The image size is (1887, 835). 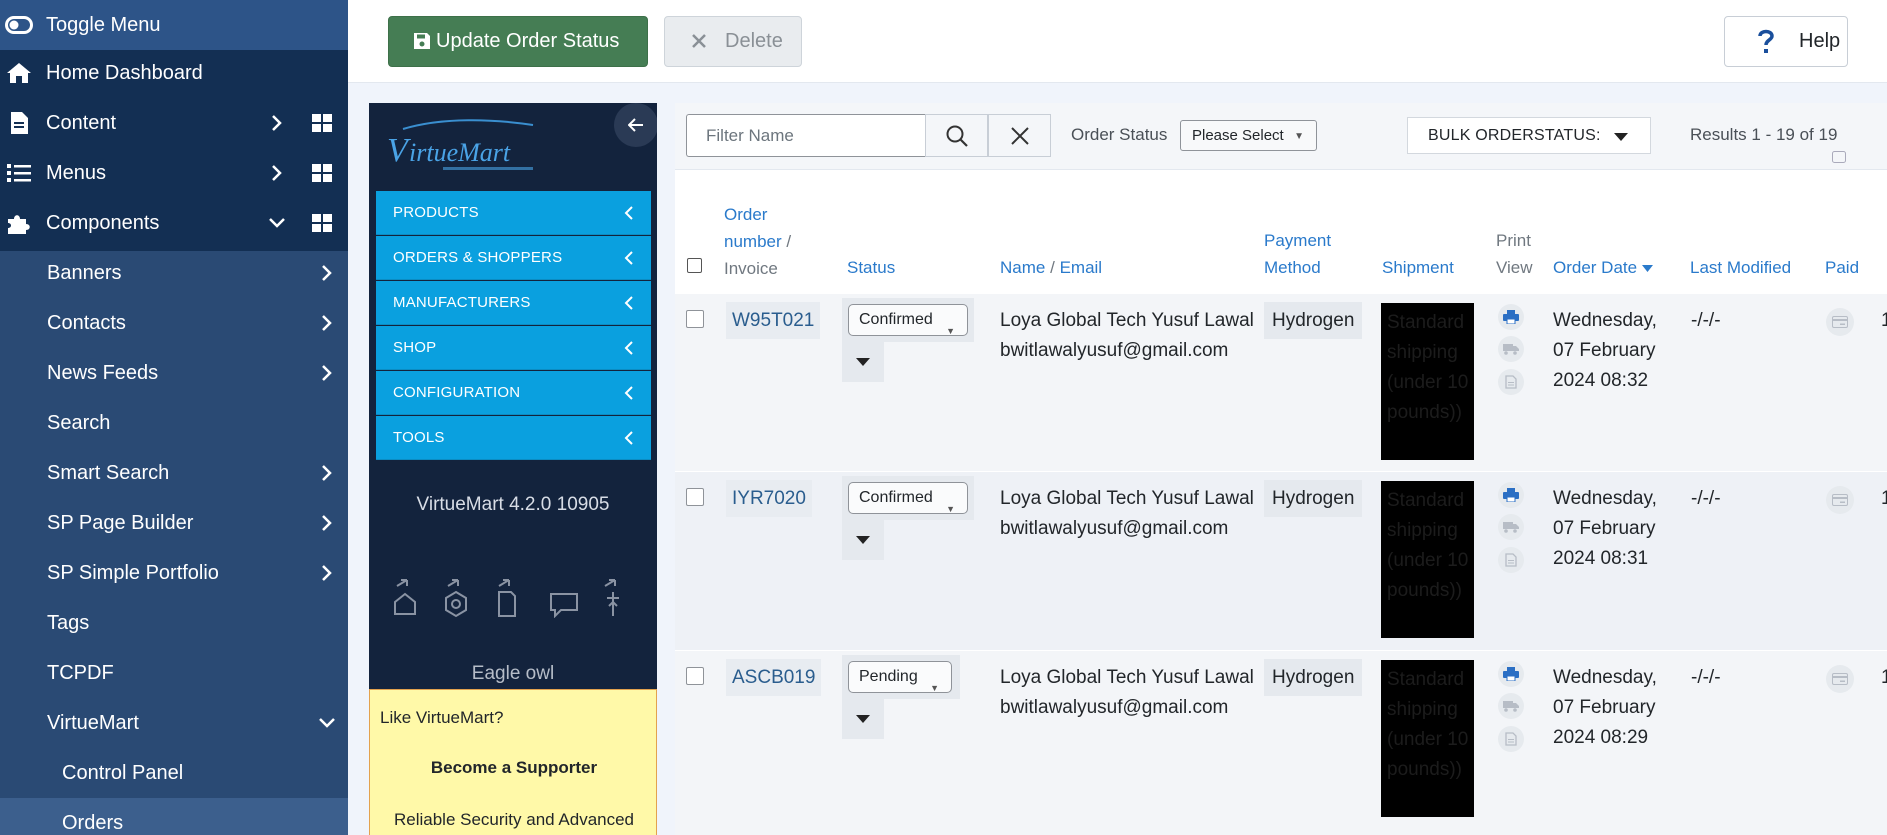 I want to click on col-payment-method: Payment Method, so click(x=1297, y=254).